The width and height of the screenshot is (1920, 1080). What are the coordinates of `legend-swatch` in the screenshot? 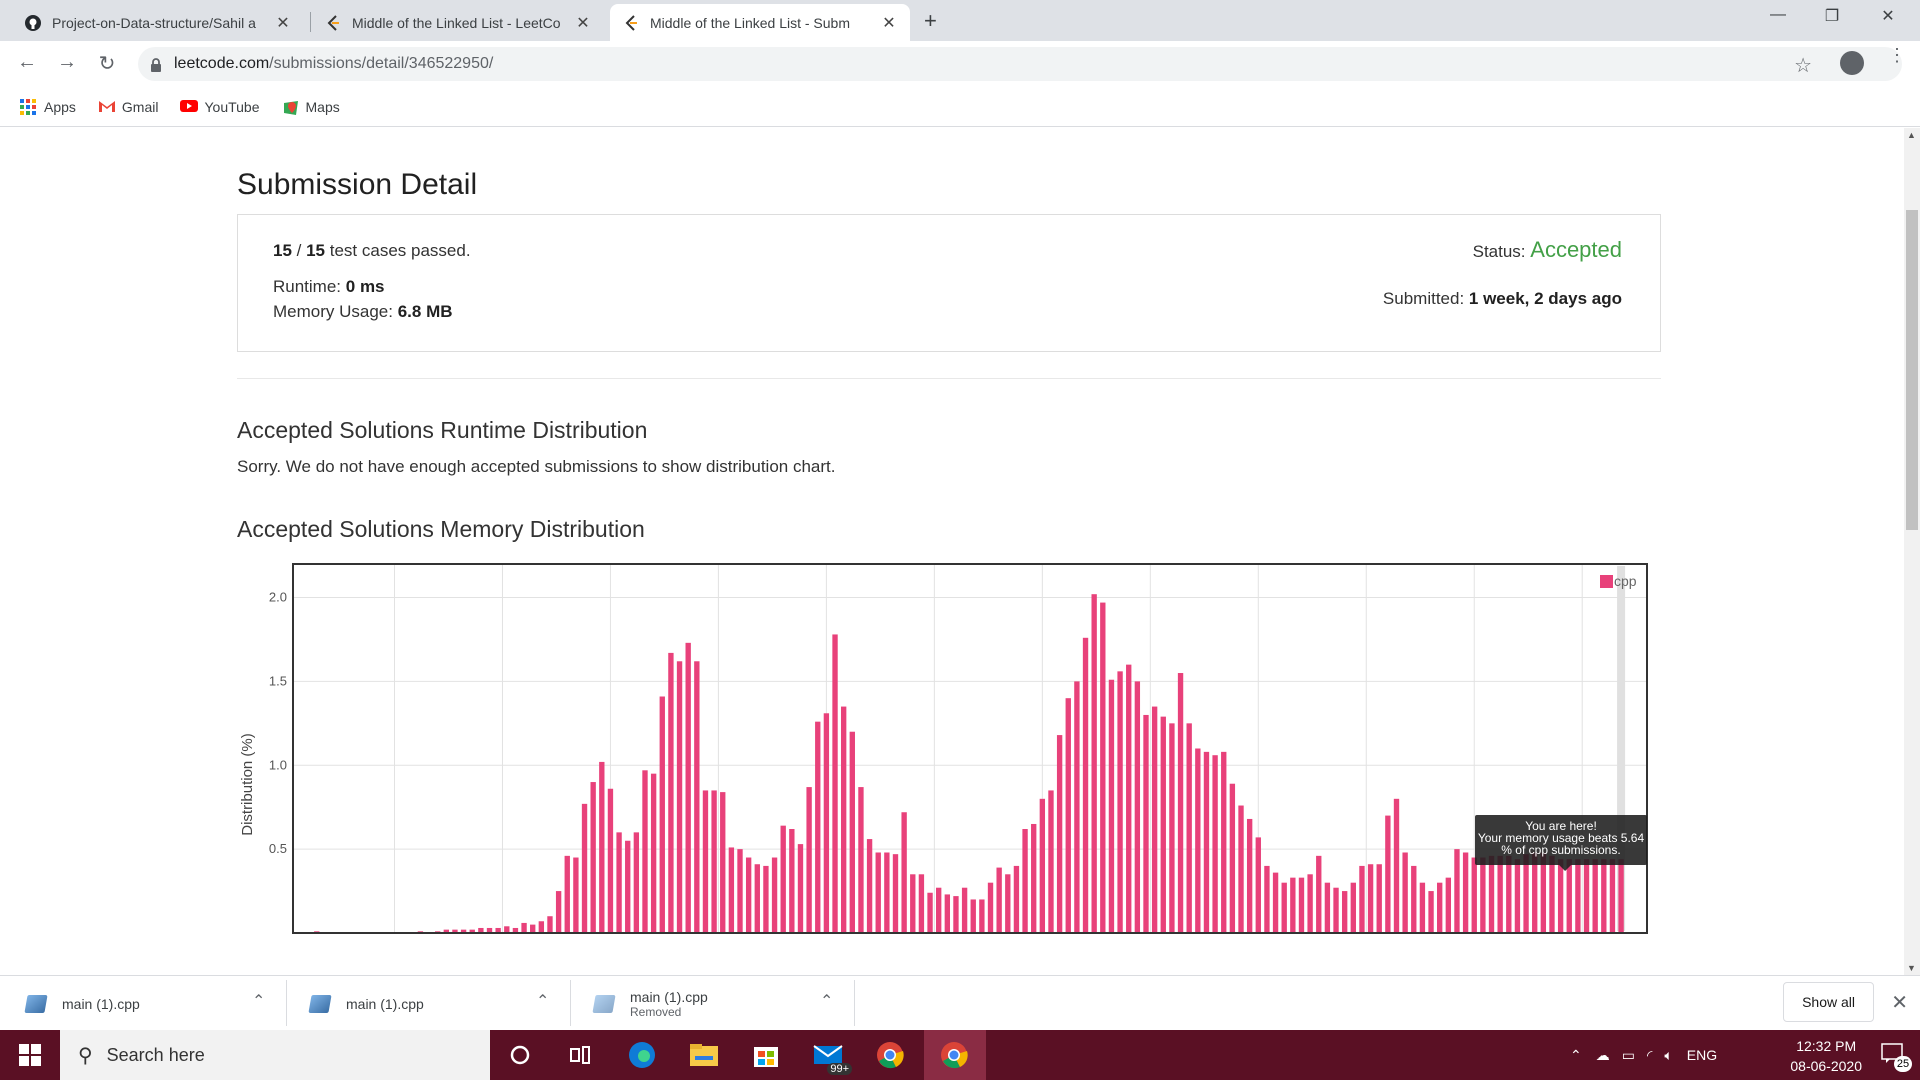 It's located at (1606, 581).